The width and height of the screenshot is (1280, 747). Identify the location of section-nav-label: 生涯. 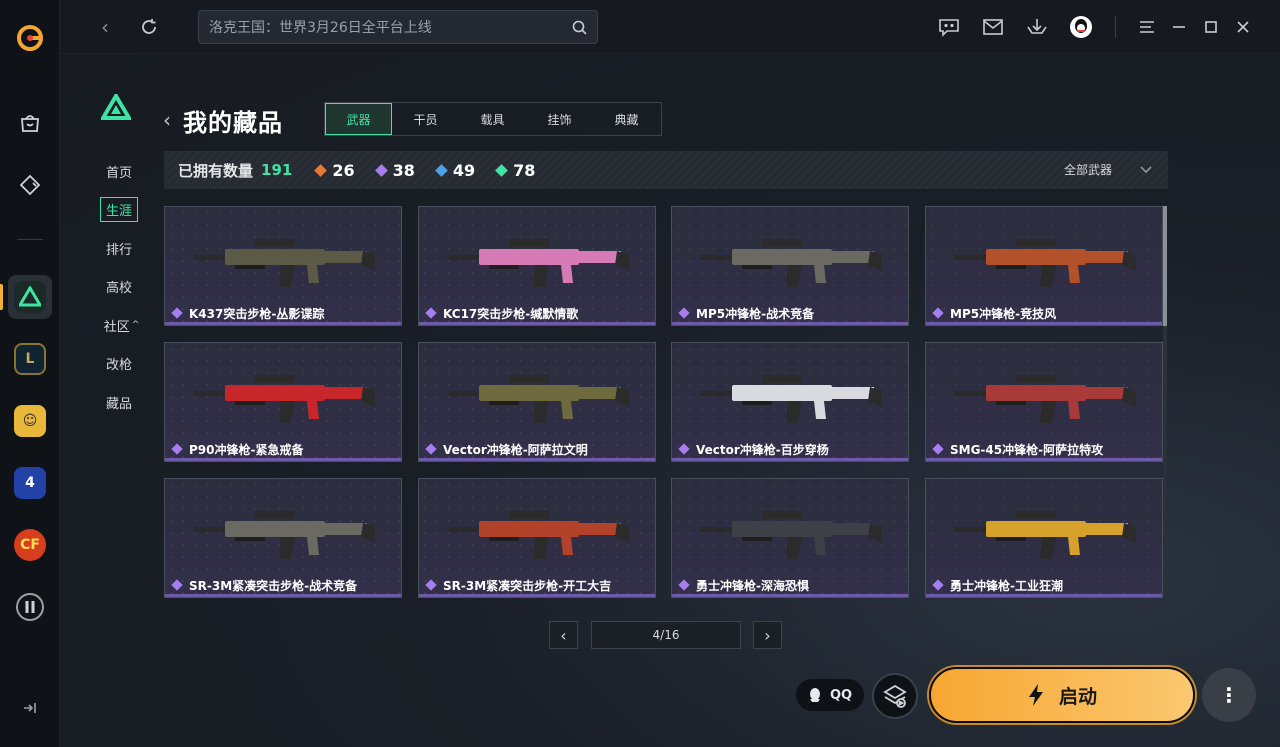
(118, 210).